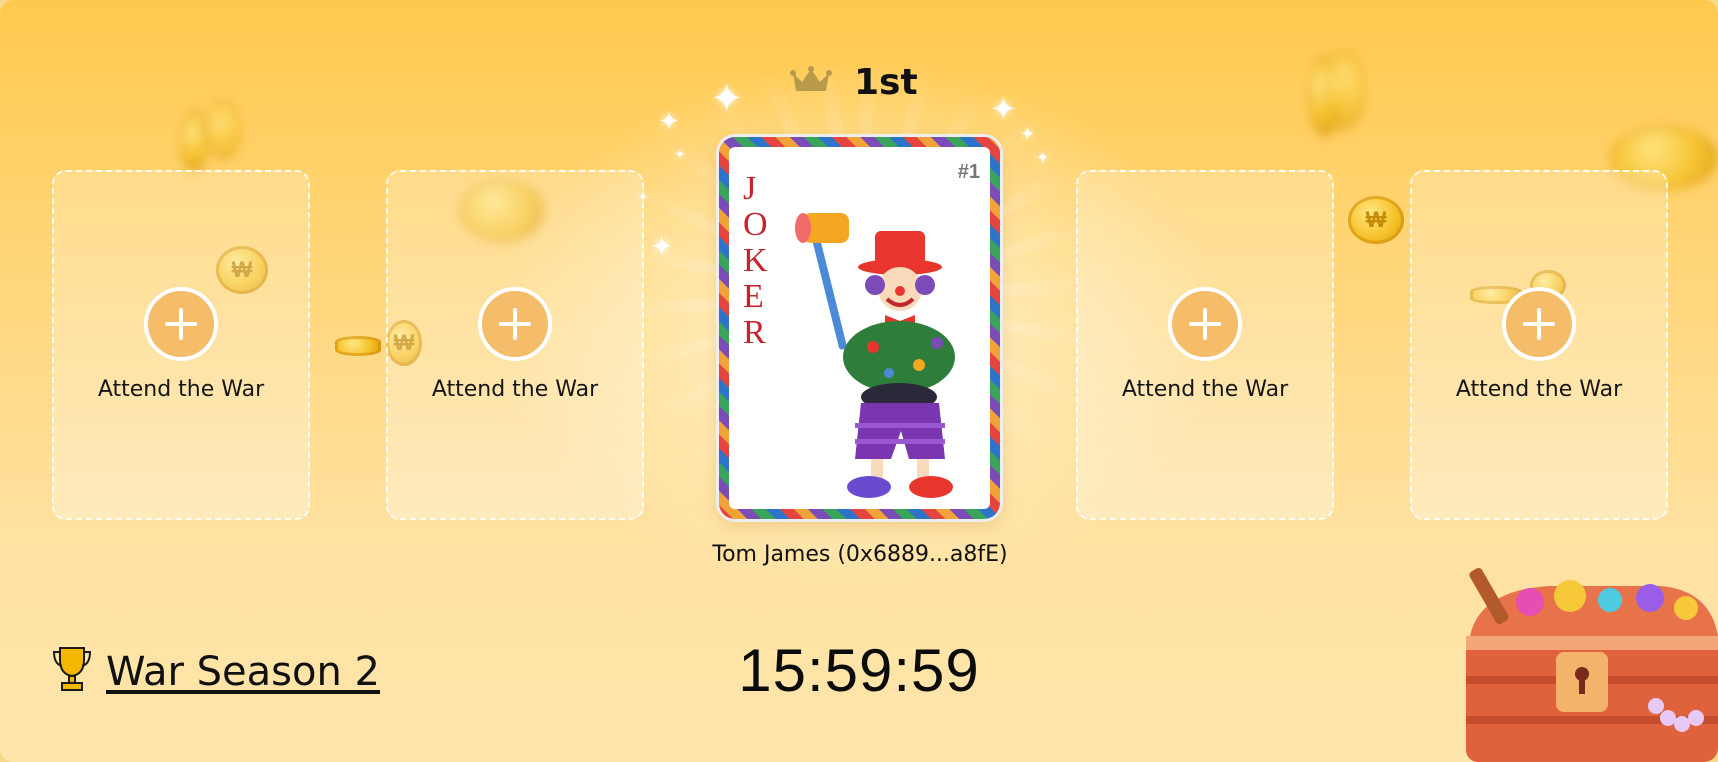 The height and width of the screenshot is (762, 1718). I want to click on rank-label: 1st, so click(886, 82).